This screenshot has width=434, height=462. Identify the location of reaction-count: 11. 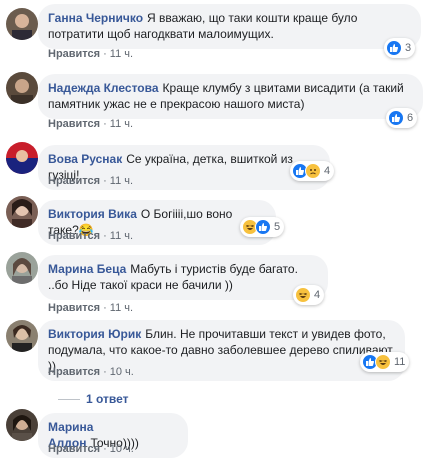
(400, 362).